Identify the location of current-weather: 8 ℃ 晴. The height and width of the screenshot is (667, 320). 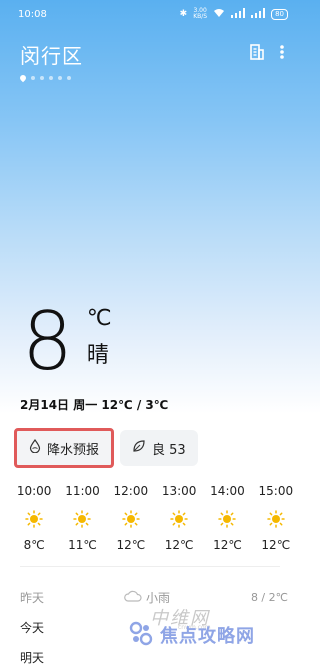
(67, 342).